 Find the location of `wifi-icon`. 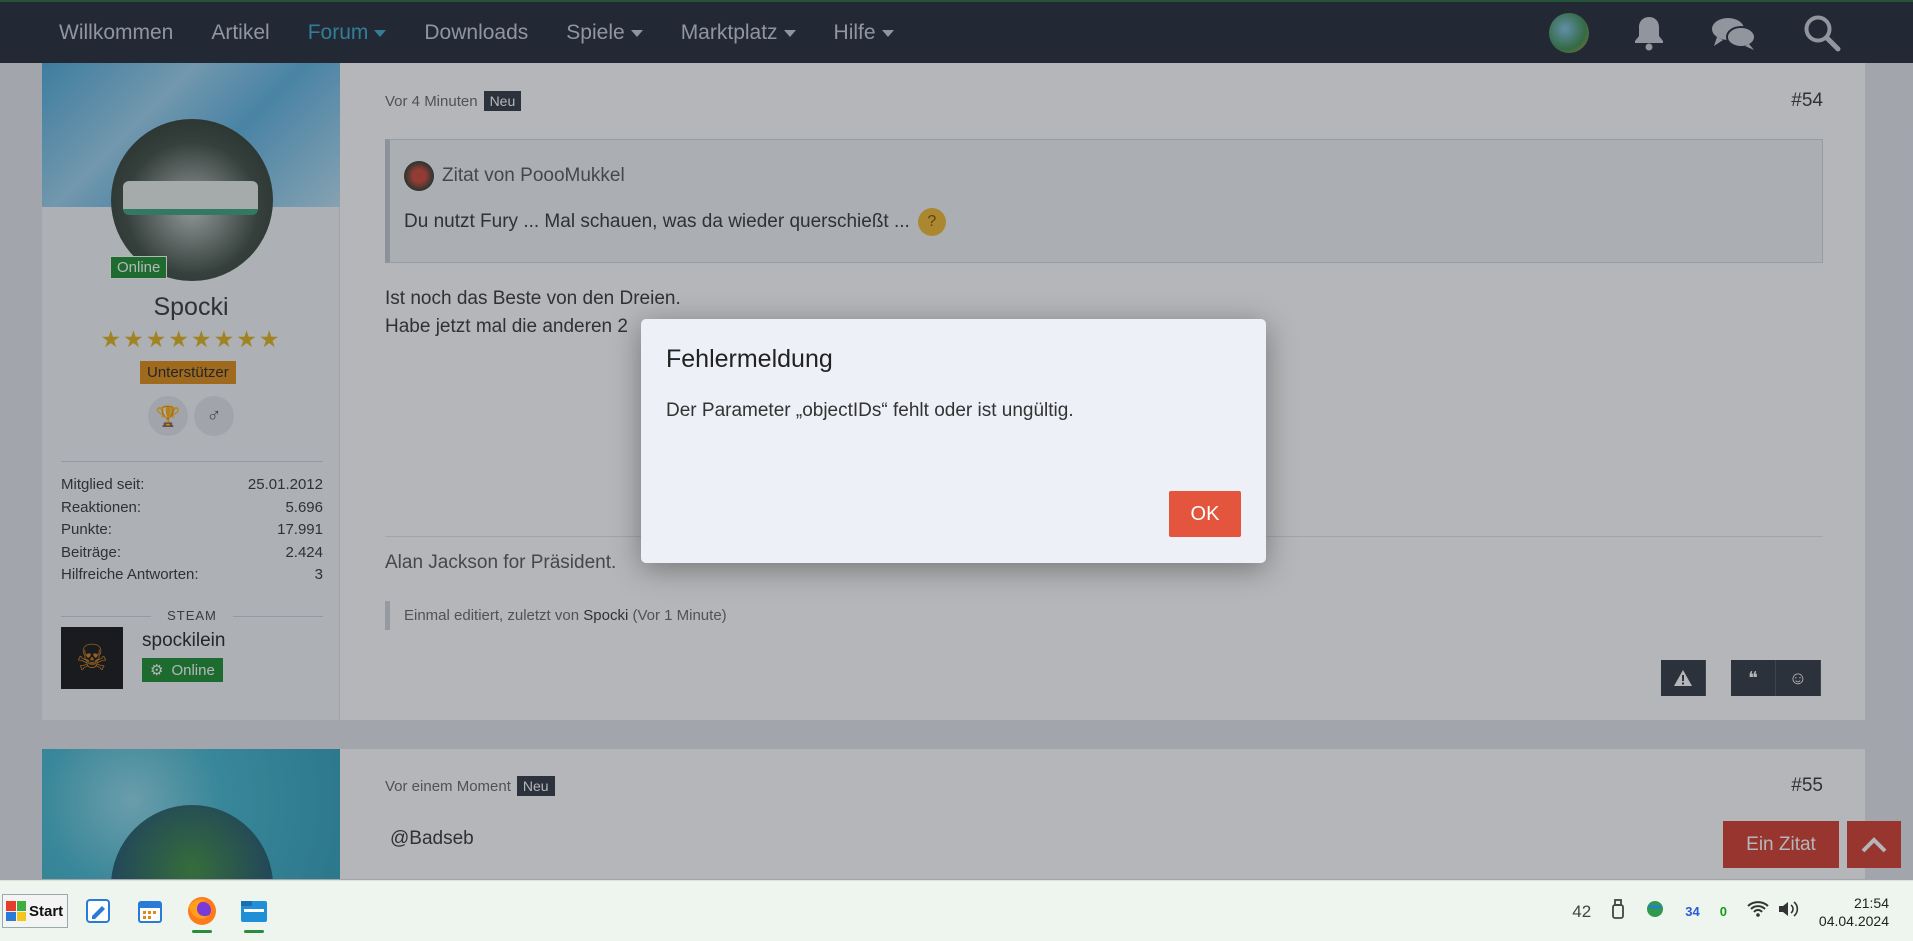

wifi-icon is located at coordinates (1758, 911).